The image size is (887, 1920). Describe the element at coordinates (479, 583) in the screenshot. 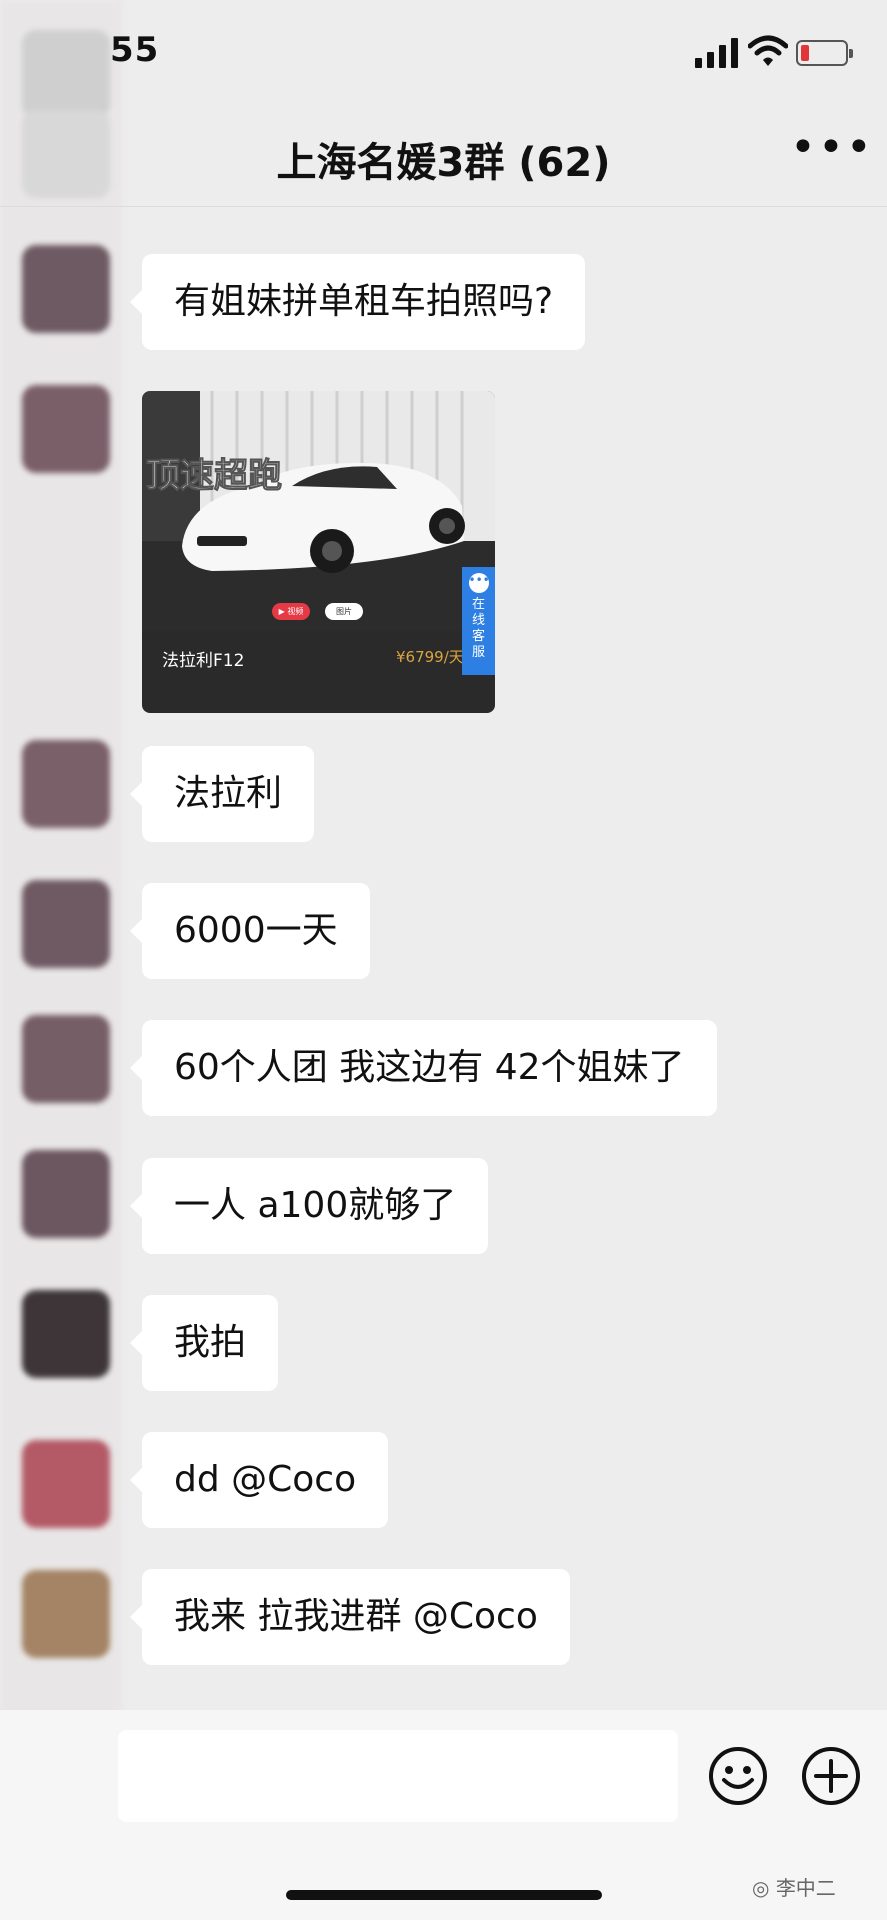

I see `chat-bubble-icon: •••` at that location.